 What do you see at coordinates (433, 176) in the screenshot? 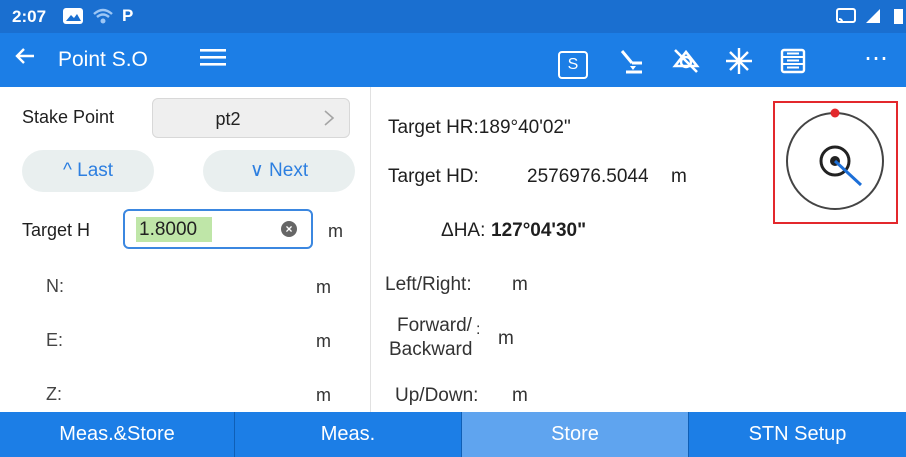
I see `target-hd-label: Target HD:` at bounding box center [433, 176].